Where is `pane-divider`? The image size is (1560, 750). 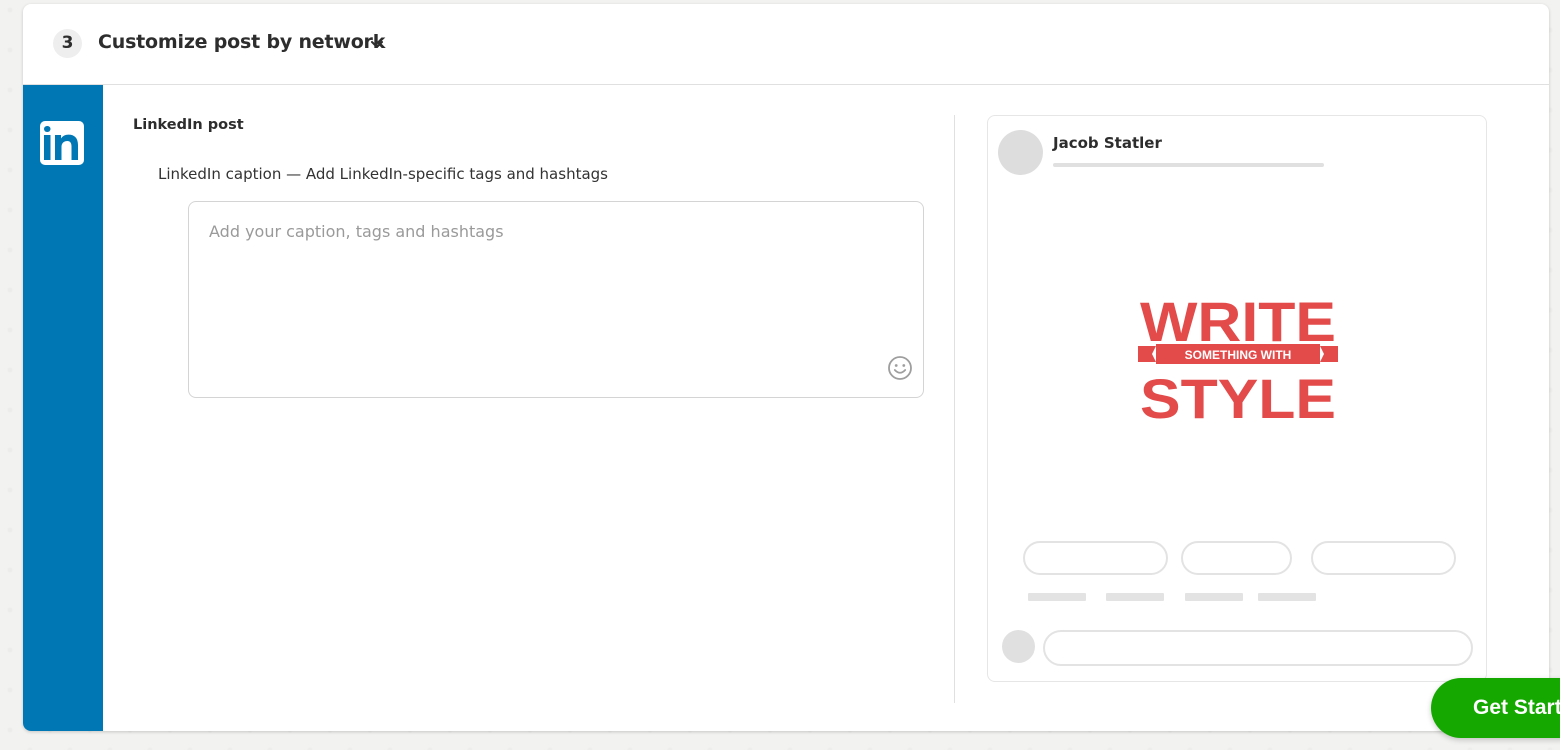 pane-divider is located at coordinates (954, 409).